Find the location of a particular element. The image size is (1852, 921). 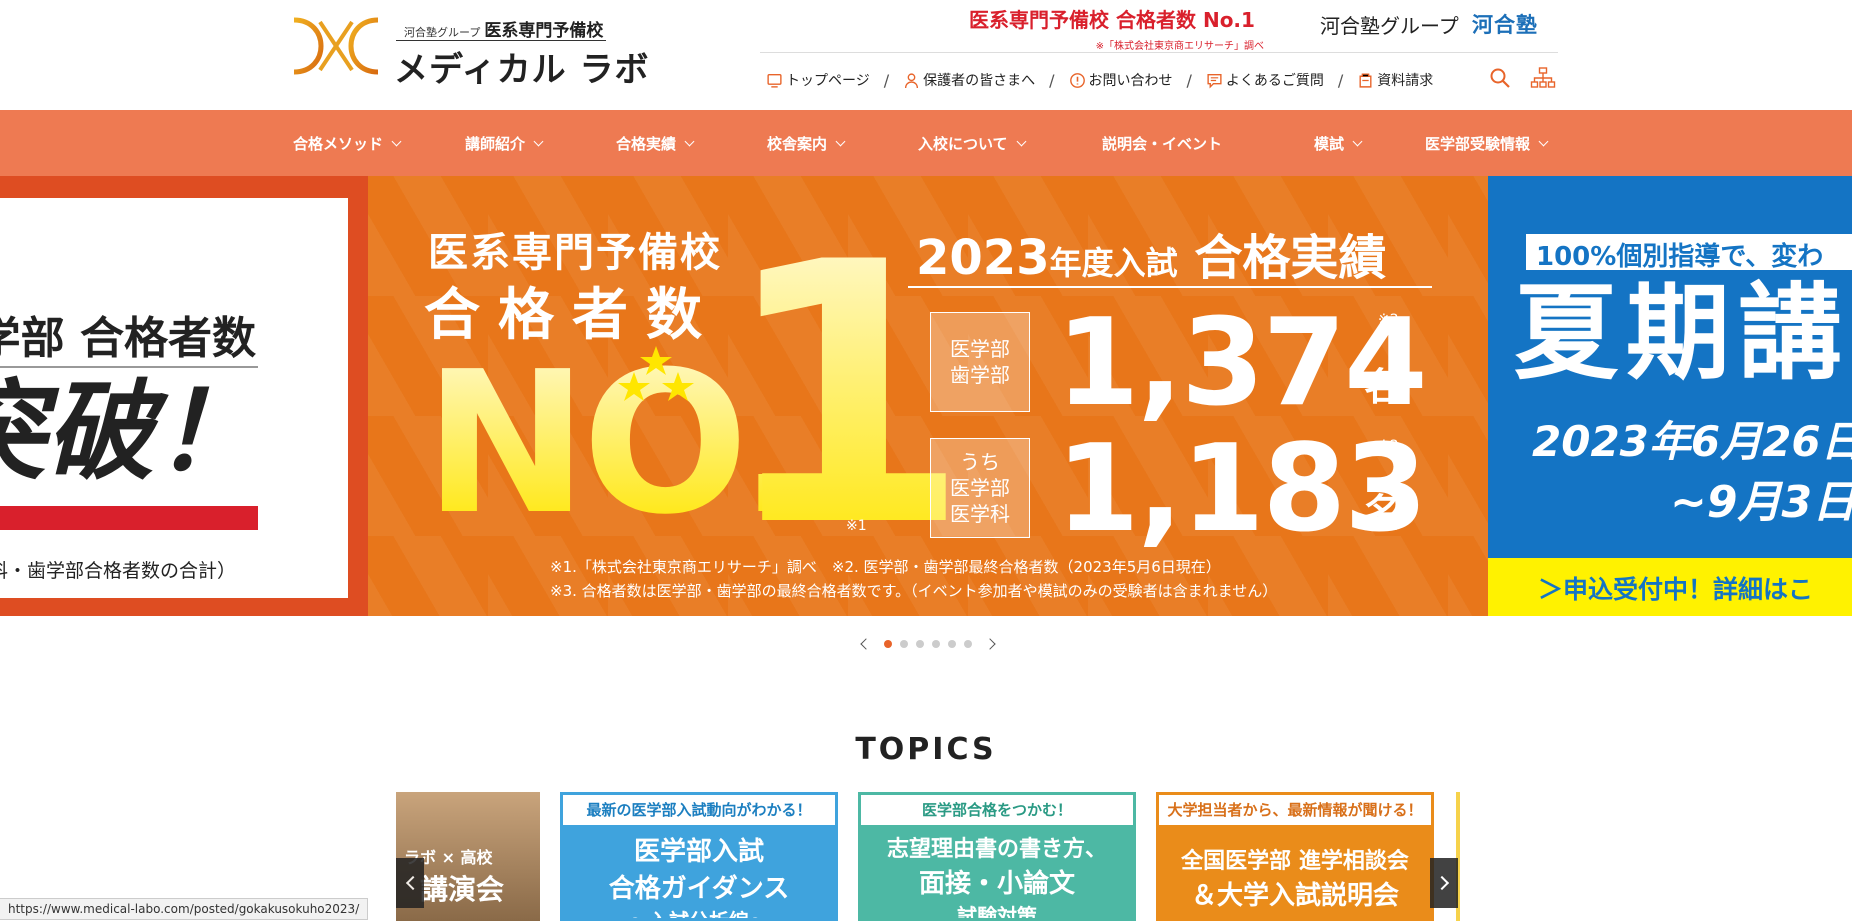

stars-icon is located at coordinates (656, 373).